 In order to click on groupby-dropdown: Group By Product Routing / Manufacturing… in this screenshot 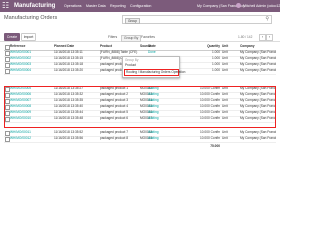, I will do `click(153, 67)`.